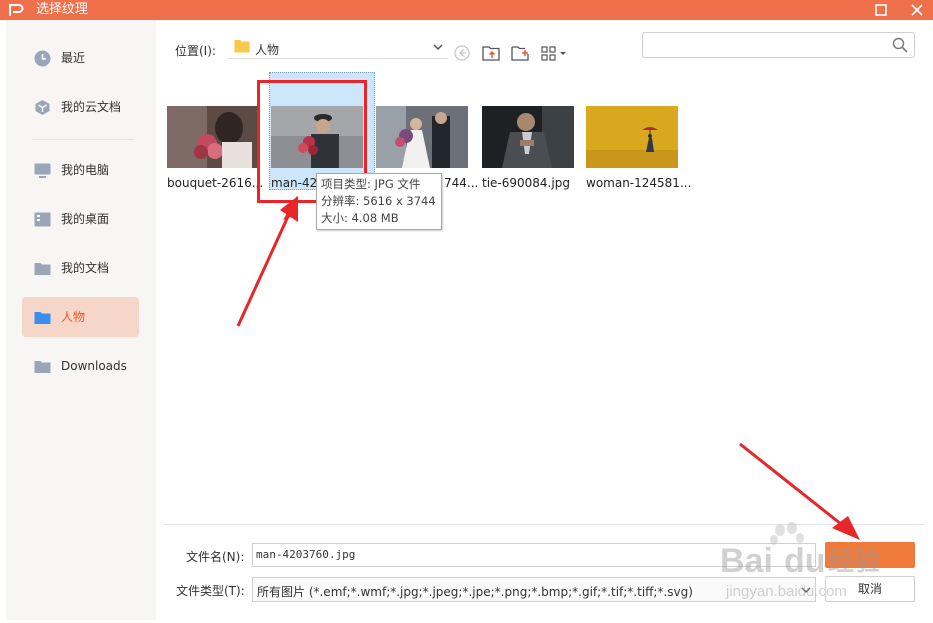  I want to click on baidu-watermark-logo: Bai du 经验 jingyan.baidu.com, so click(818, 570).